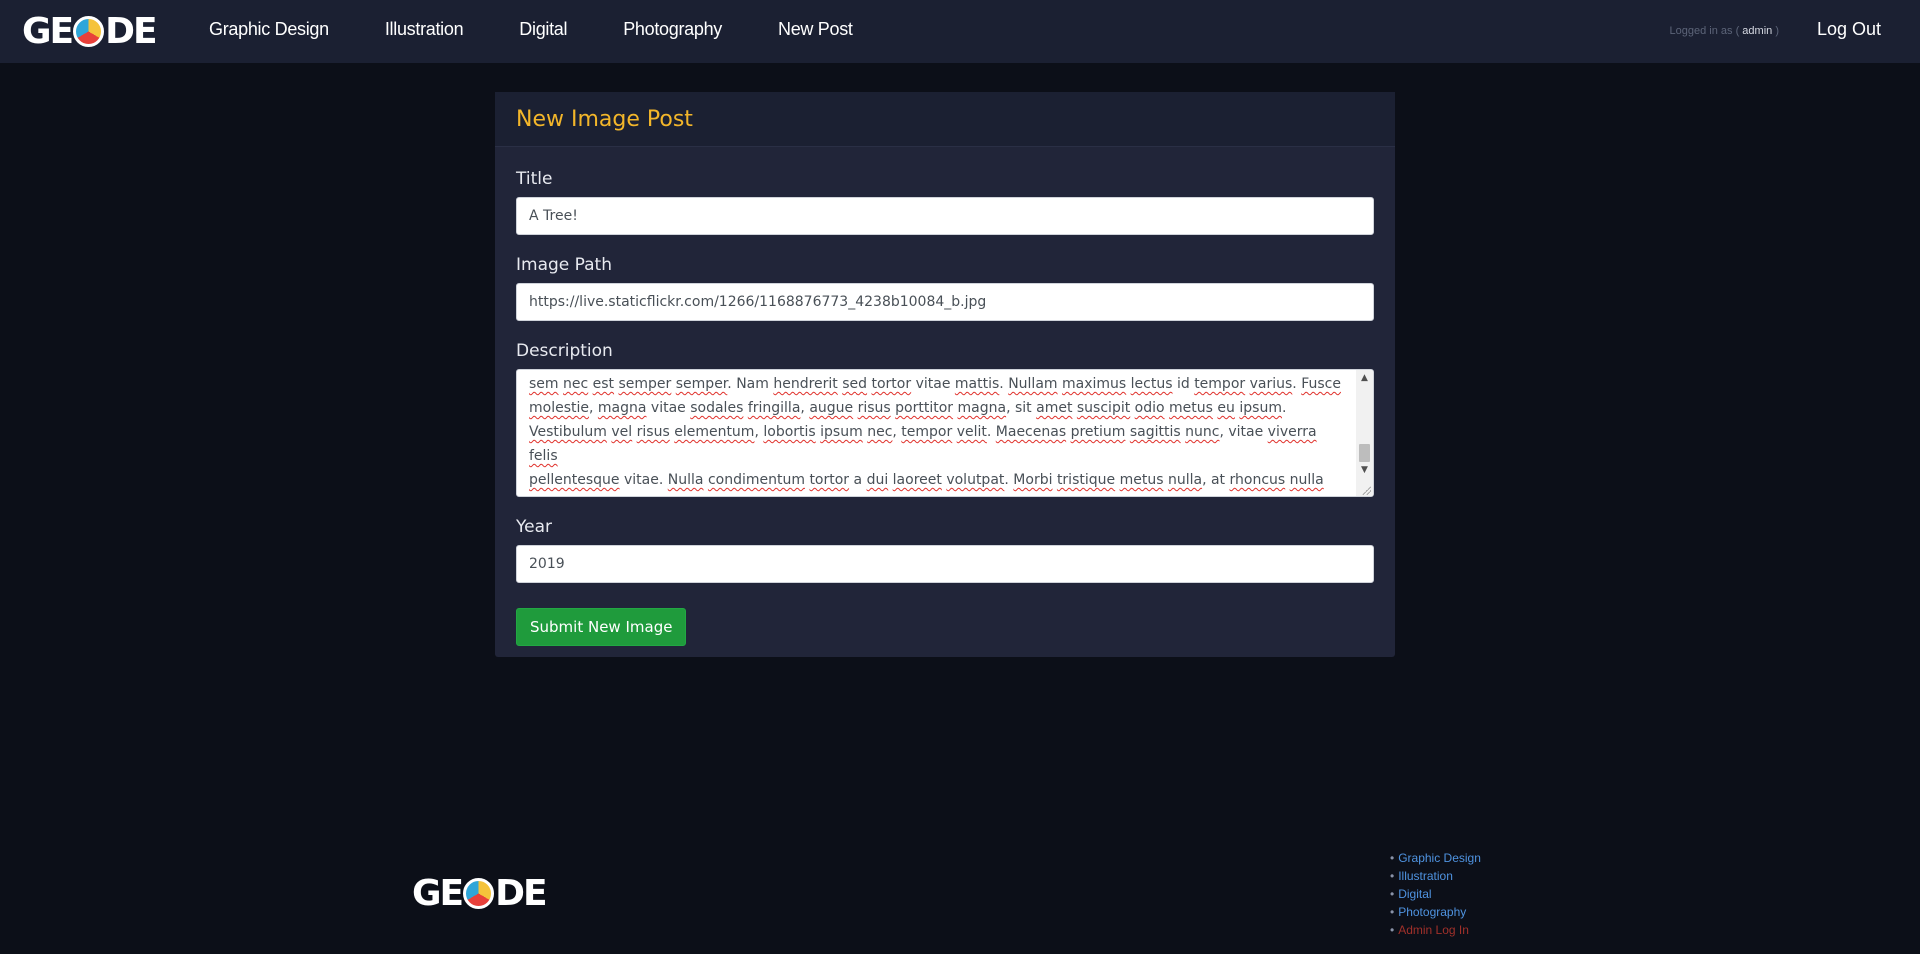  I want to click on logout-link: Log Out, so click(1849, 29).